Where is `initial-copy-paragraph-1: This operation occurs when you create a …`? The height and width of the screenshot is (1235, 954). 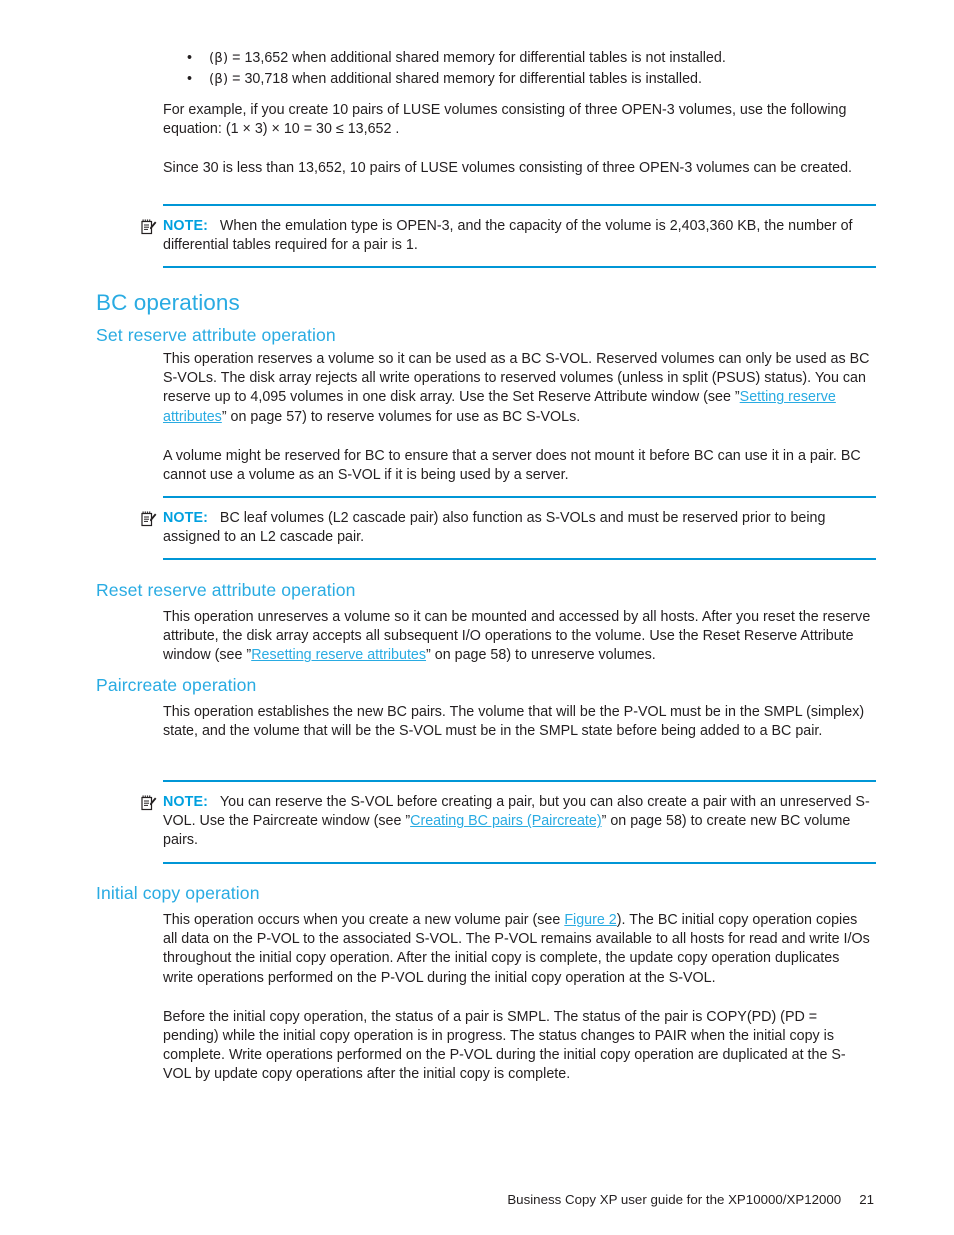 initial-copy-paragraph-1: This operation occurs when you create a … is located at coordinates (518, 949).